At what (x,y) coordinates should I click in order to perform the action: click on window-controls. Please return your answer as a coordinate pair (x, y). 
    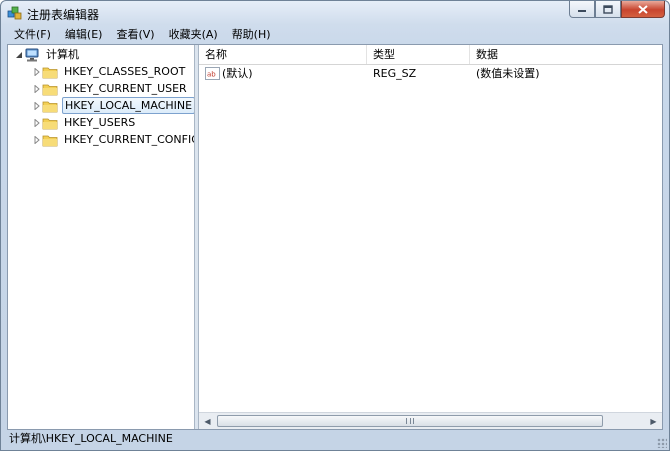
    Looking at the image, I should click on (617, 10).